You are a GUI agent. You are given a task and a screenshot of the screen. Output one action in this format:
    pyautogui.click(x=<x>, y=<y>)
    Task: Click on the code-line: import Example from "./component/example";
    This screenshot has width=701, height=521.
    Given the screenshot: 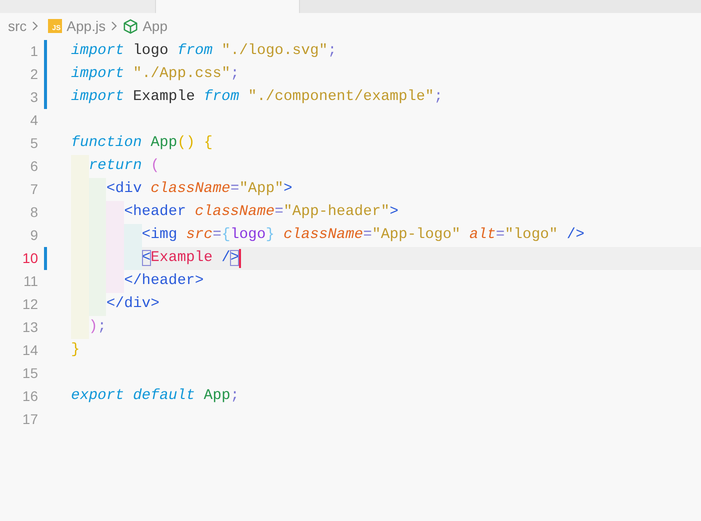 What is the action you would take?
    pyautogui.click(x=257, y=98)
    